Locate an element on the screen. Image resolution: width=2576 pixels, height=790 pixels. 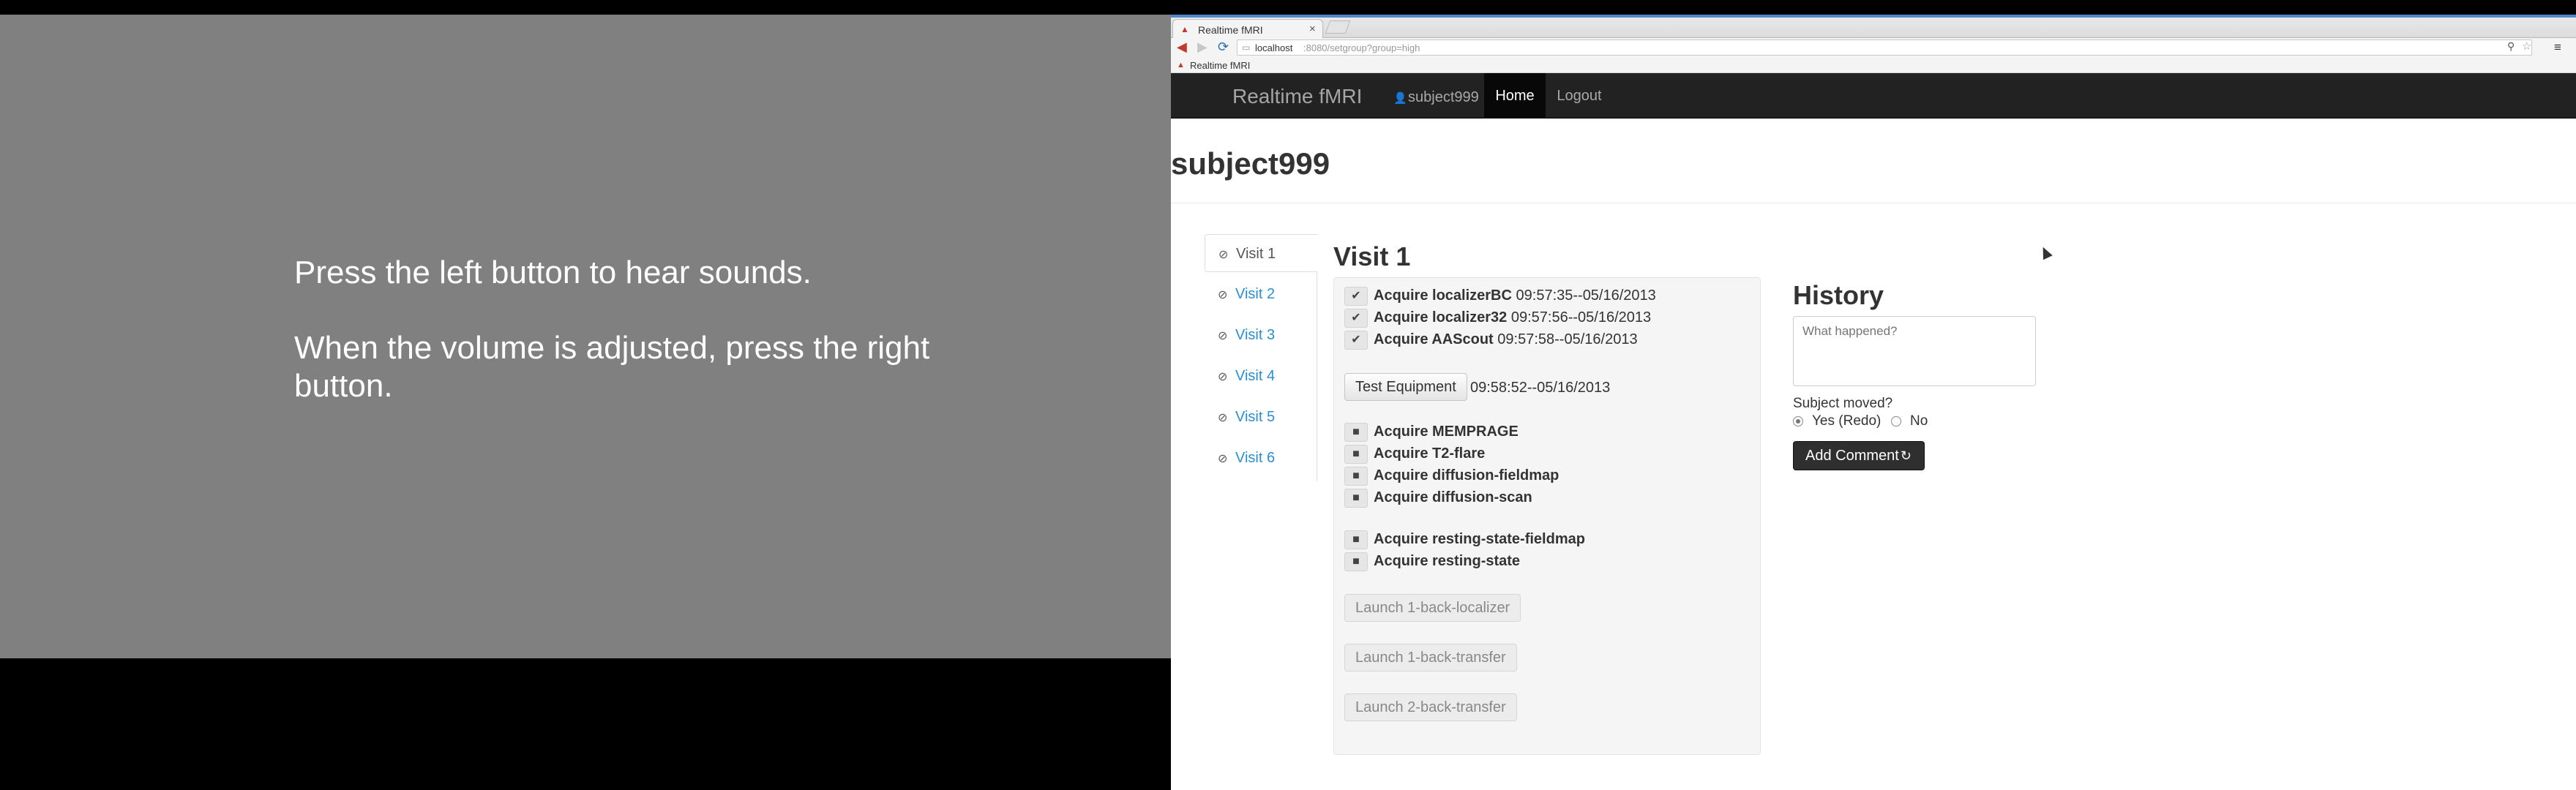
tab-visit-1: ⊘ Visit 1 is located at coordinates (1261, 253).